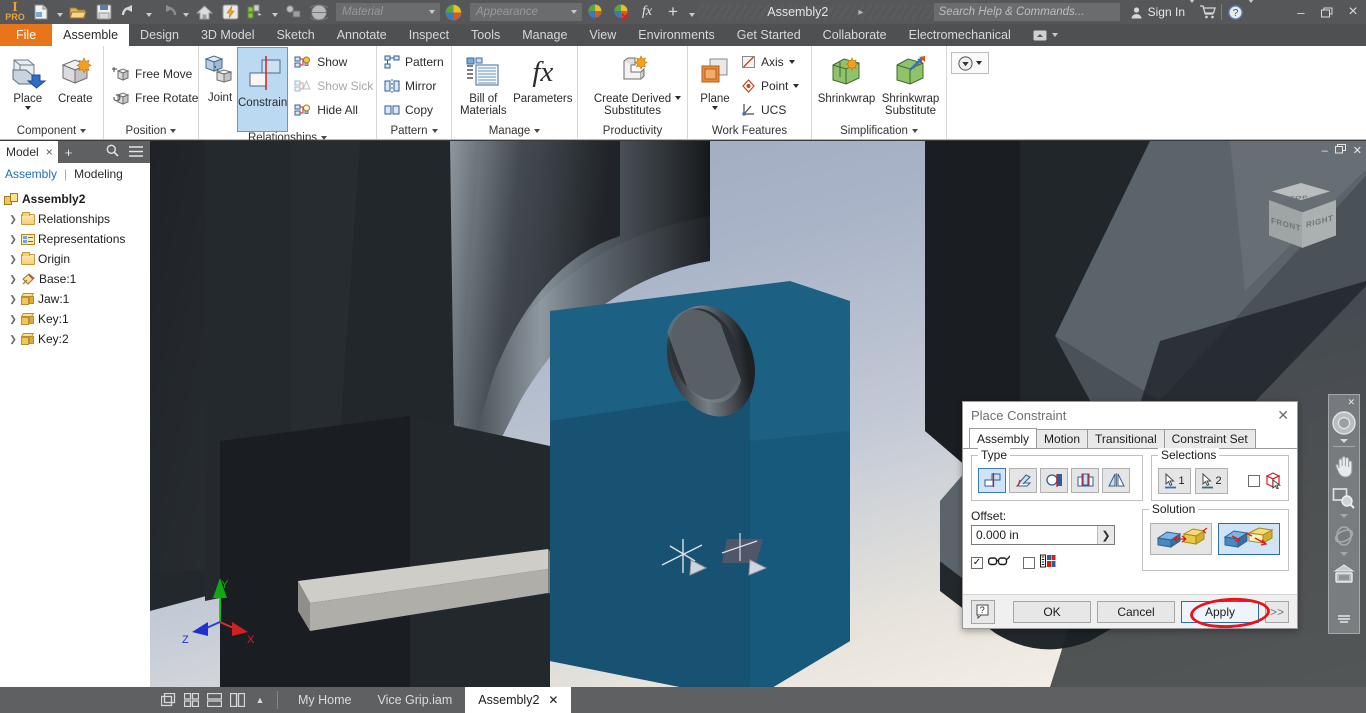  What do you see at coordinates (1157, 12) in the screenshot?
I see `sign-in-button: Sign In` at bounding box center [1157, 12].